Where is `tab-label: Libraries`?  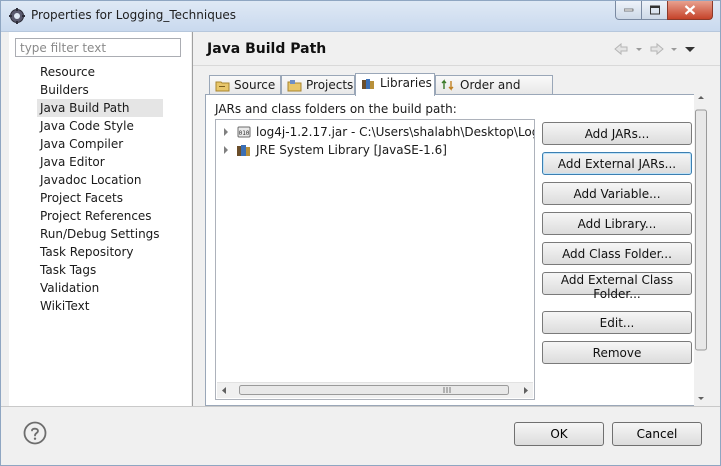
tab-label: Libraries is located at coordinates (406, 83).